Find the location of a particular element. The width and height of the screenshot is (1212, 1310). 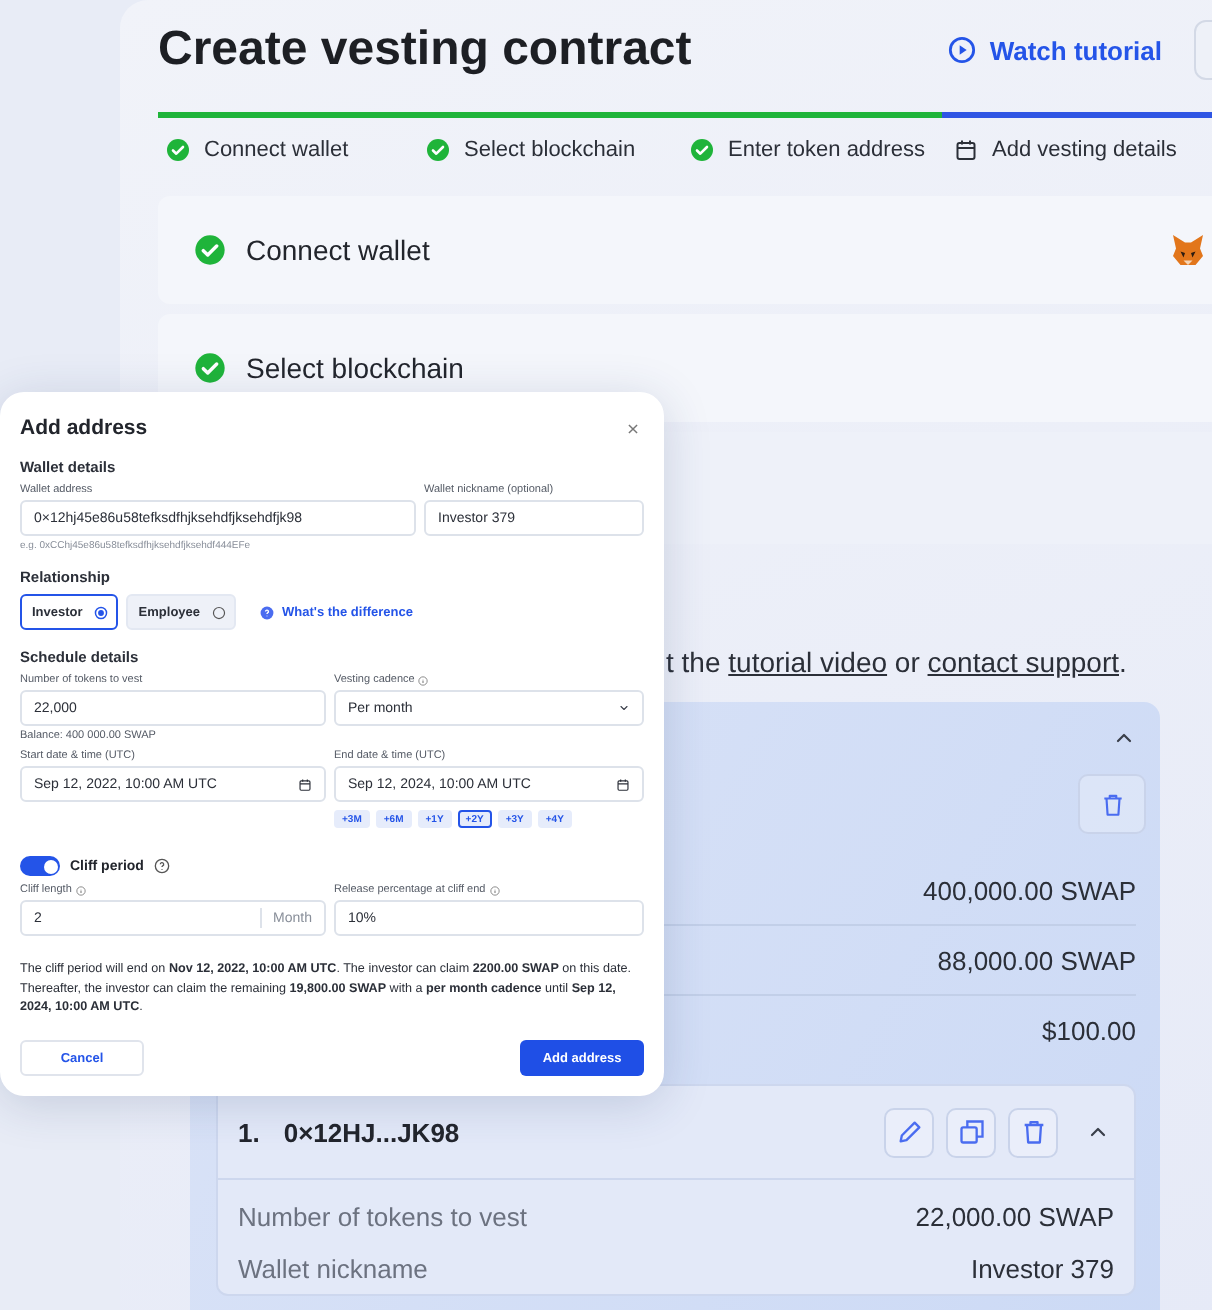

help-text: t the tutorial video or contact support. is located at coordinates (897, 662).